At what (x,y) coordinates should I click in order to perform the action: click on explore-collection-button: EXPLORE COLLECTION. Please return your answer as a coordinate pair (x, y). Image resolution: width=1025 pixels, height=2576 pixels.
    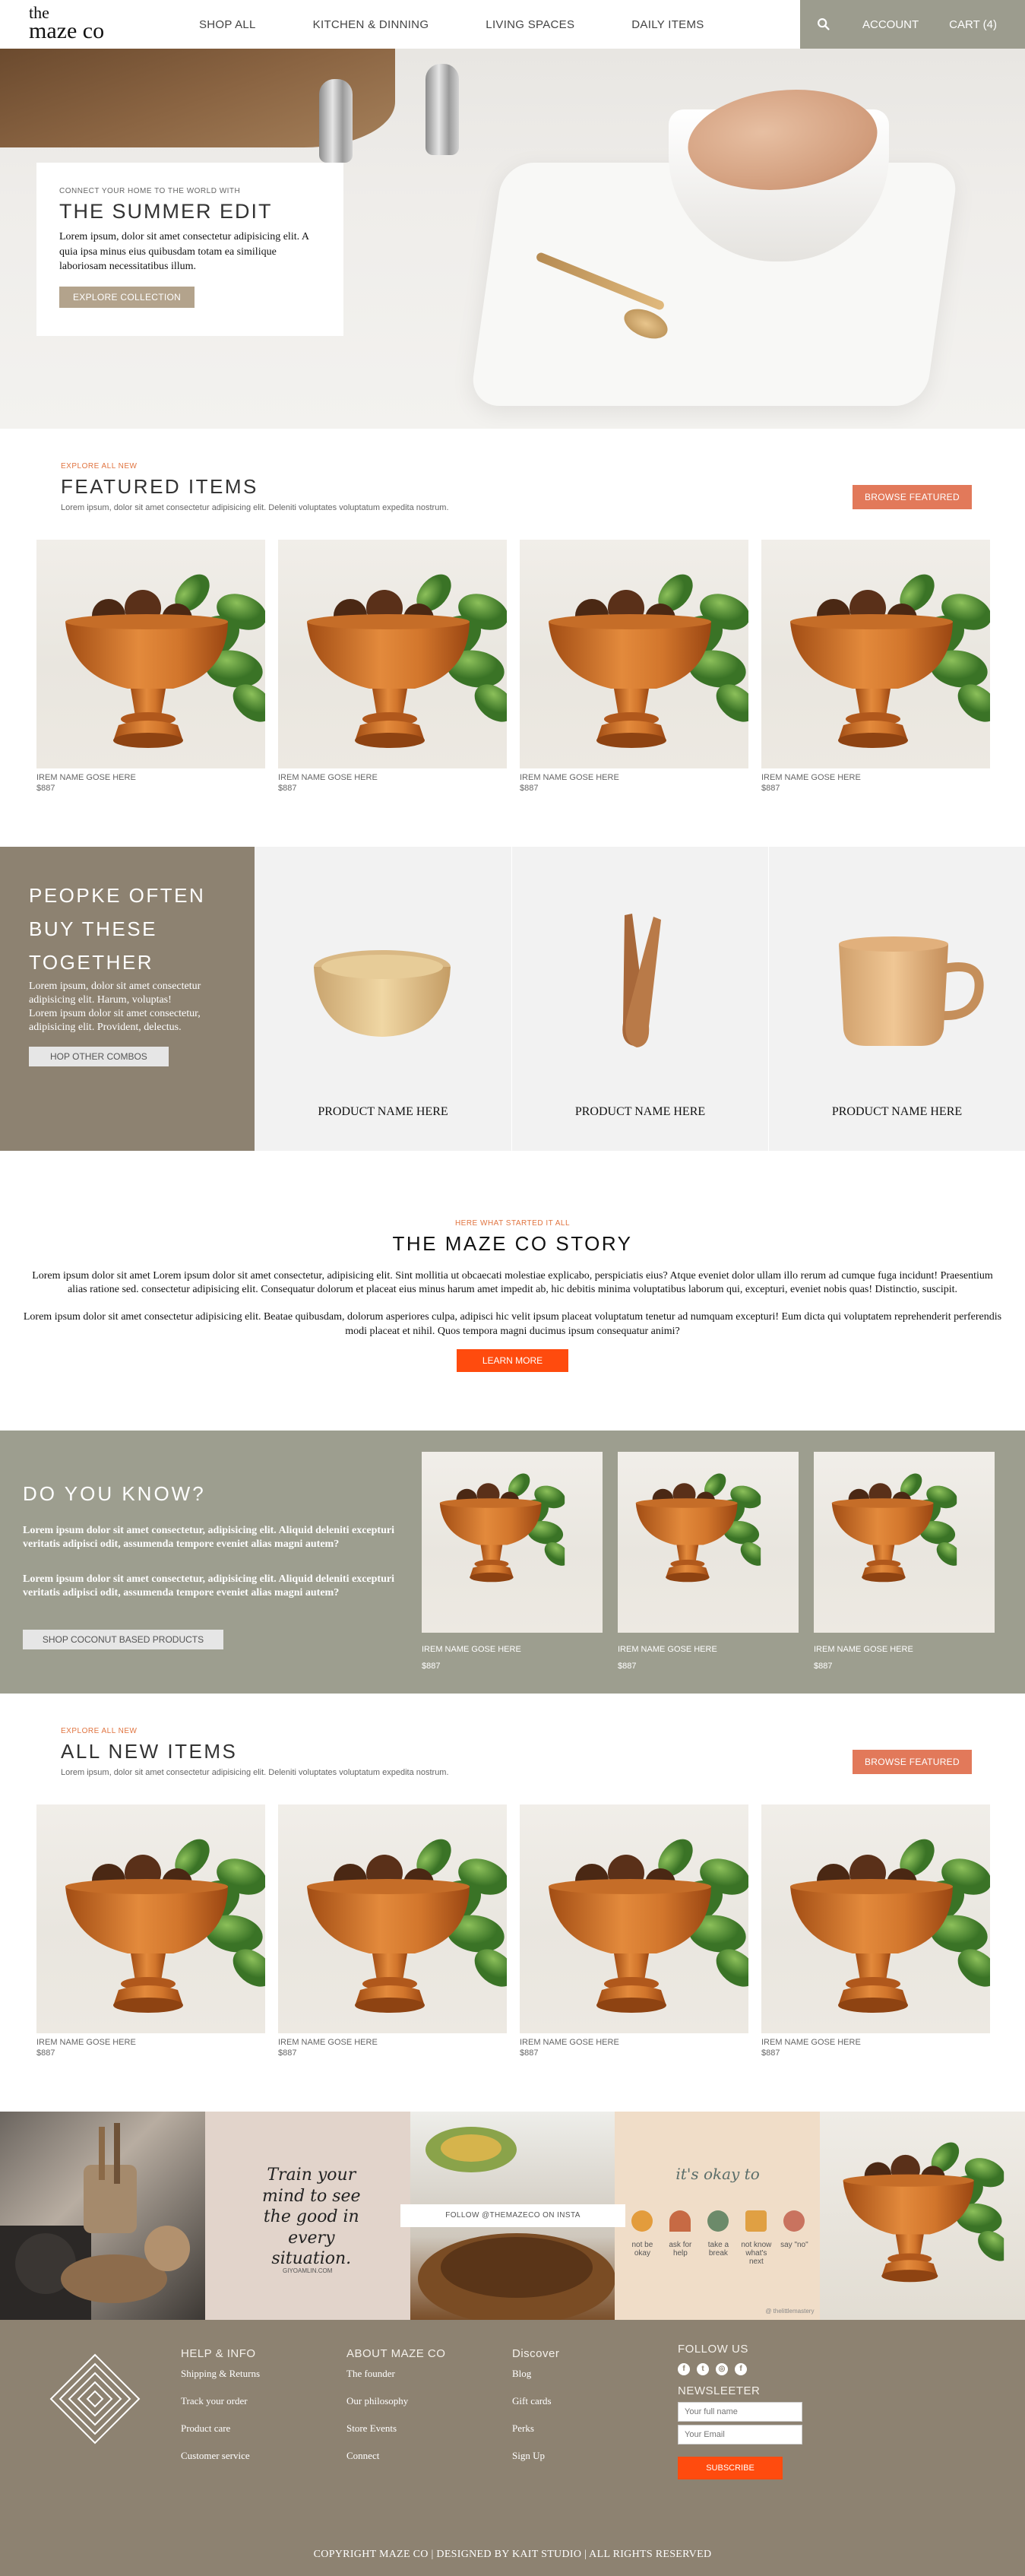
    Looking at the image, I should click on (127, 297).